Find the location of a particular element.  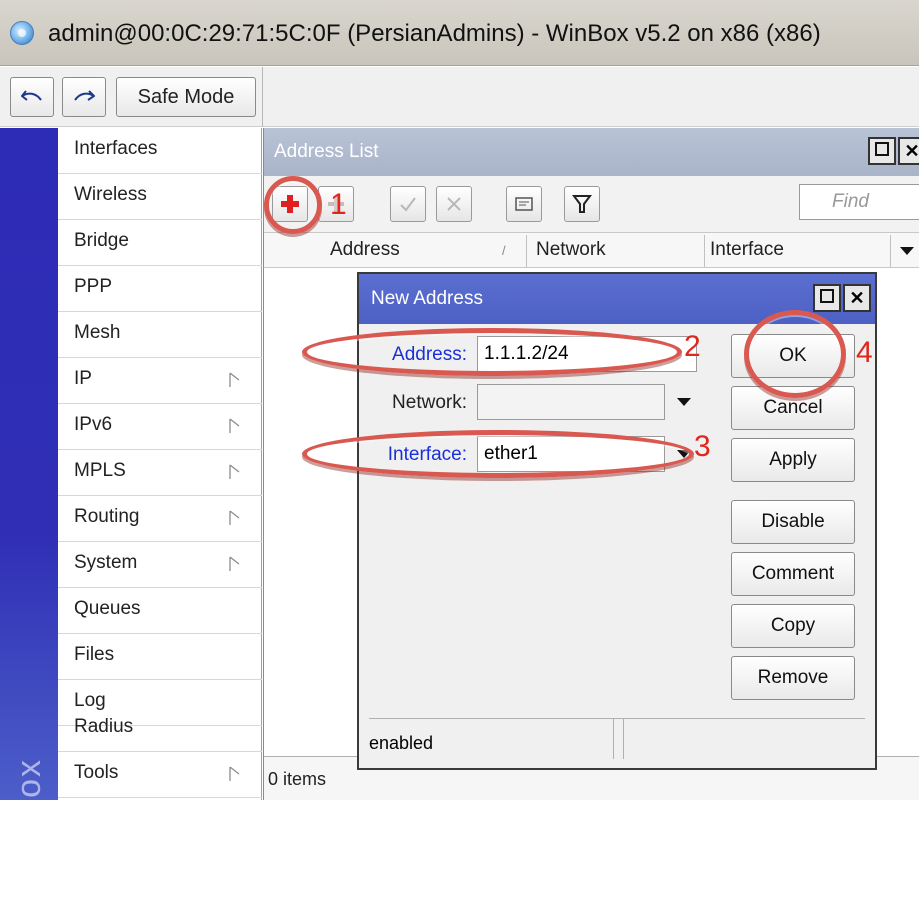

undo-icon is located at coordinates (31, 95).